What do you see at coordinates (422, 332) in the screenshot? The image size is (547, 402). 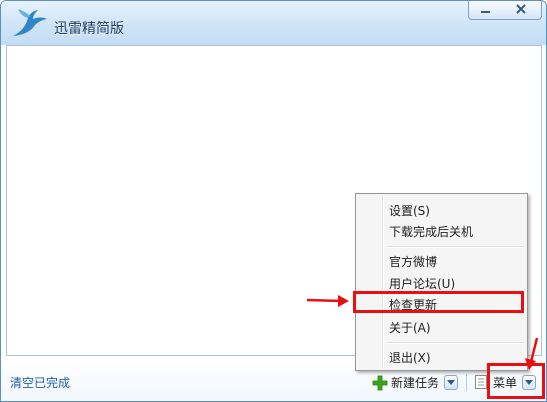 I see `annotation-arrows` at bounding box center [422, 332].